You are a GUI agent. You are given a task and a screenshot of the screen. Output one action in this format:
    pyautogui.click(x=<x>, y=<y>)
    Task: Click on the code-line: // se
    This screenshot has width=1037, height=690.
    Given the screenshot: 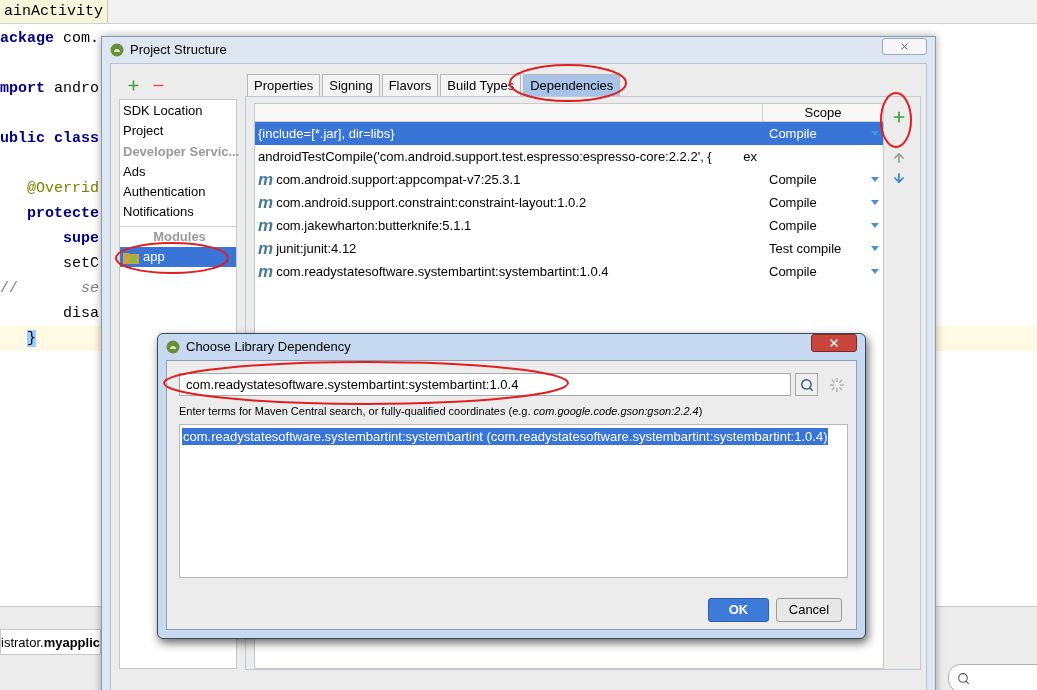 What is the action you would take?
    pyautogui.click(x=50, y=288)
    